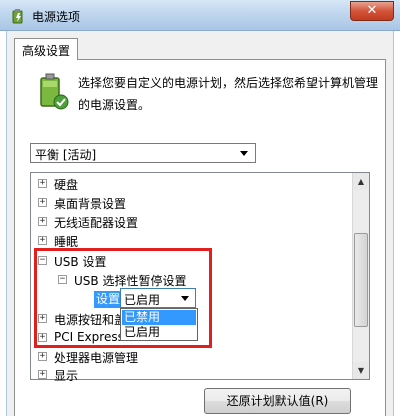 Image resolution: width=400 pixels, height=416 pixels. I want to click on annotation-highlight-box, so click(123, 298).